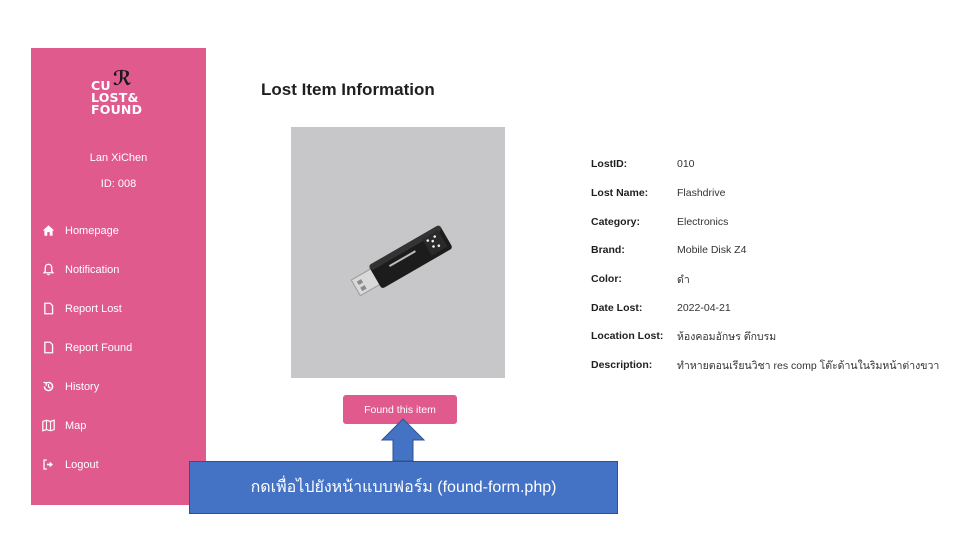 The width and height of the screenshot is (960, 540). I want to click on cu-lost-found-logo: ℛ CU LOST& FOUND, so click(124, 96).